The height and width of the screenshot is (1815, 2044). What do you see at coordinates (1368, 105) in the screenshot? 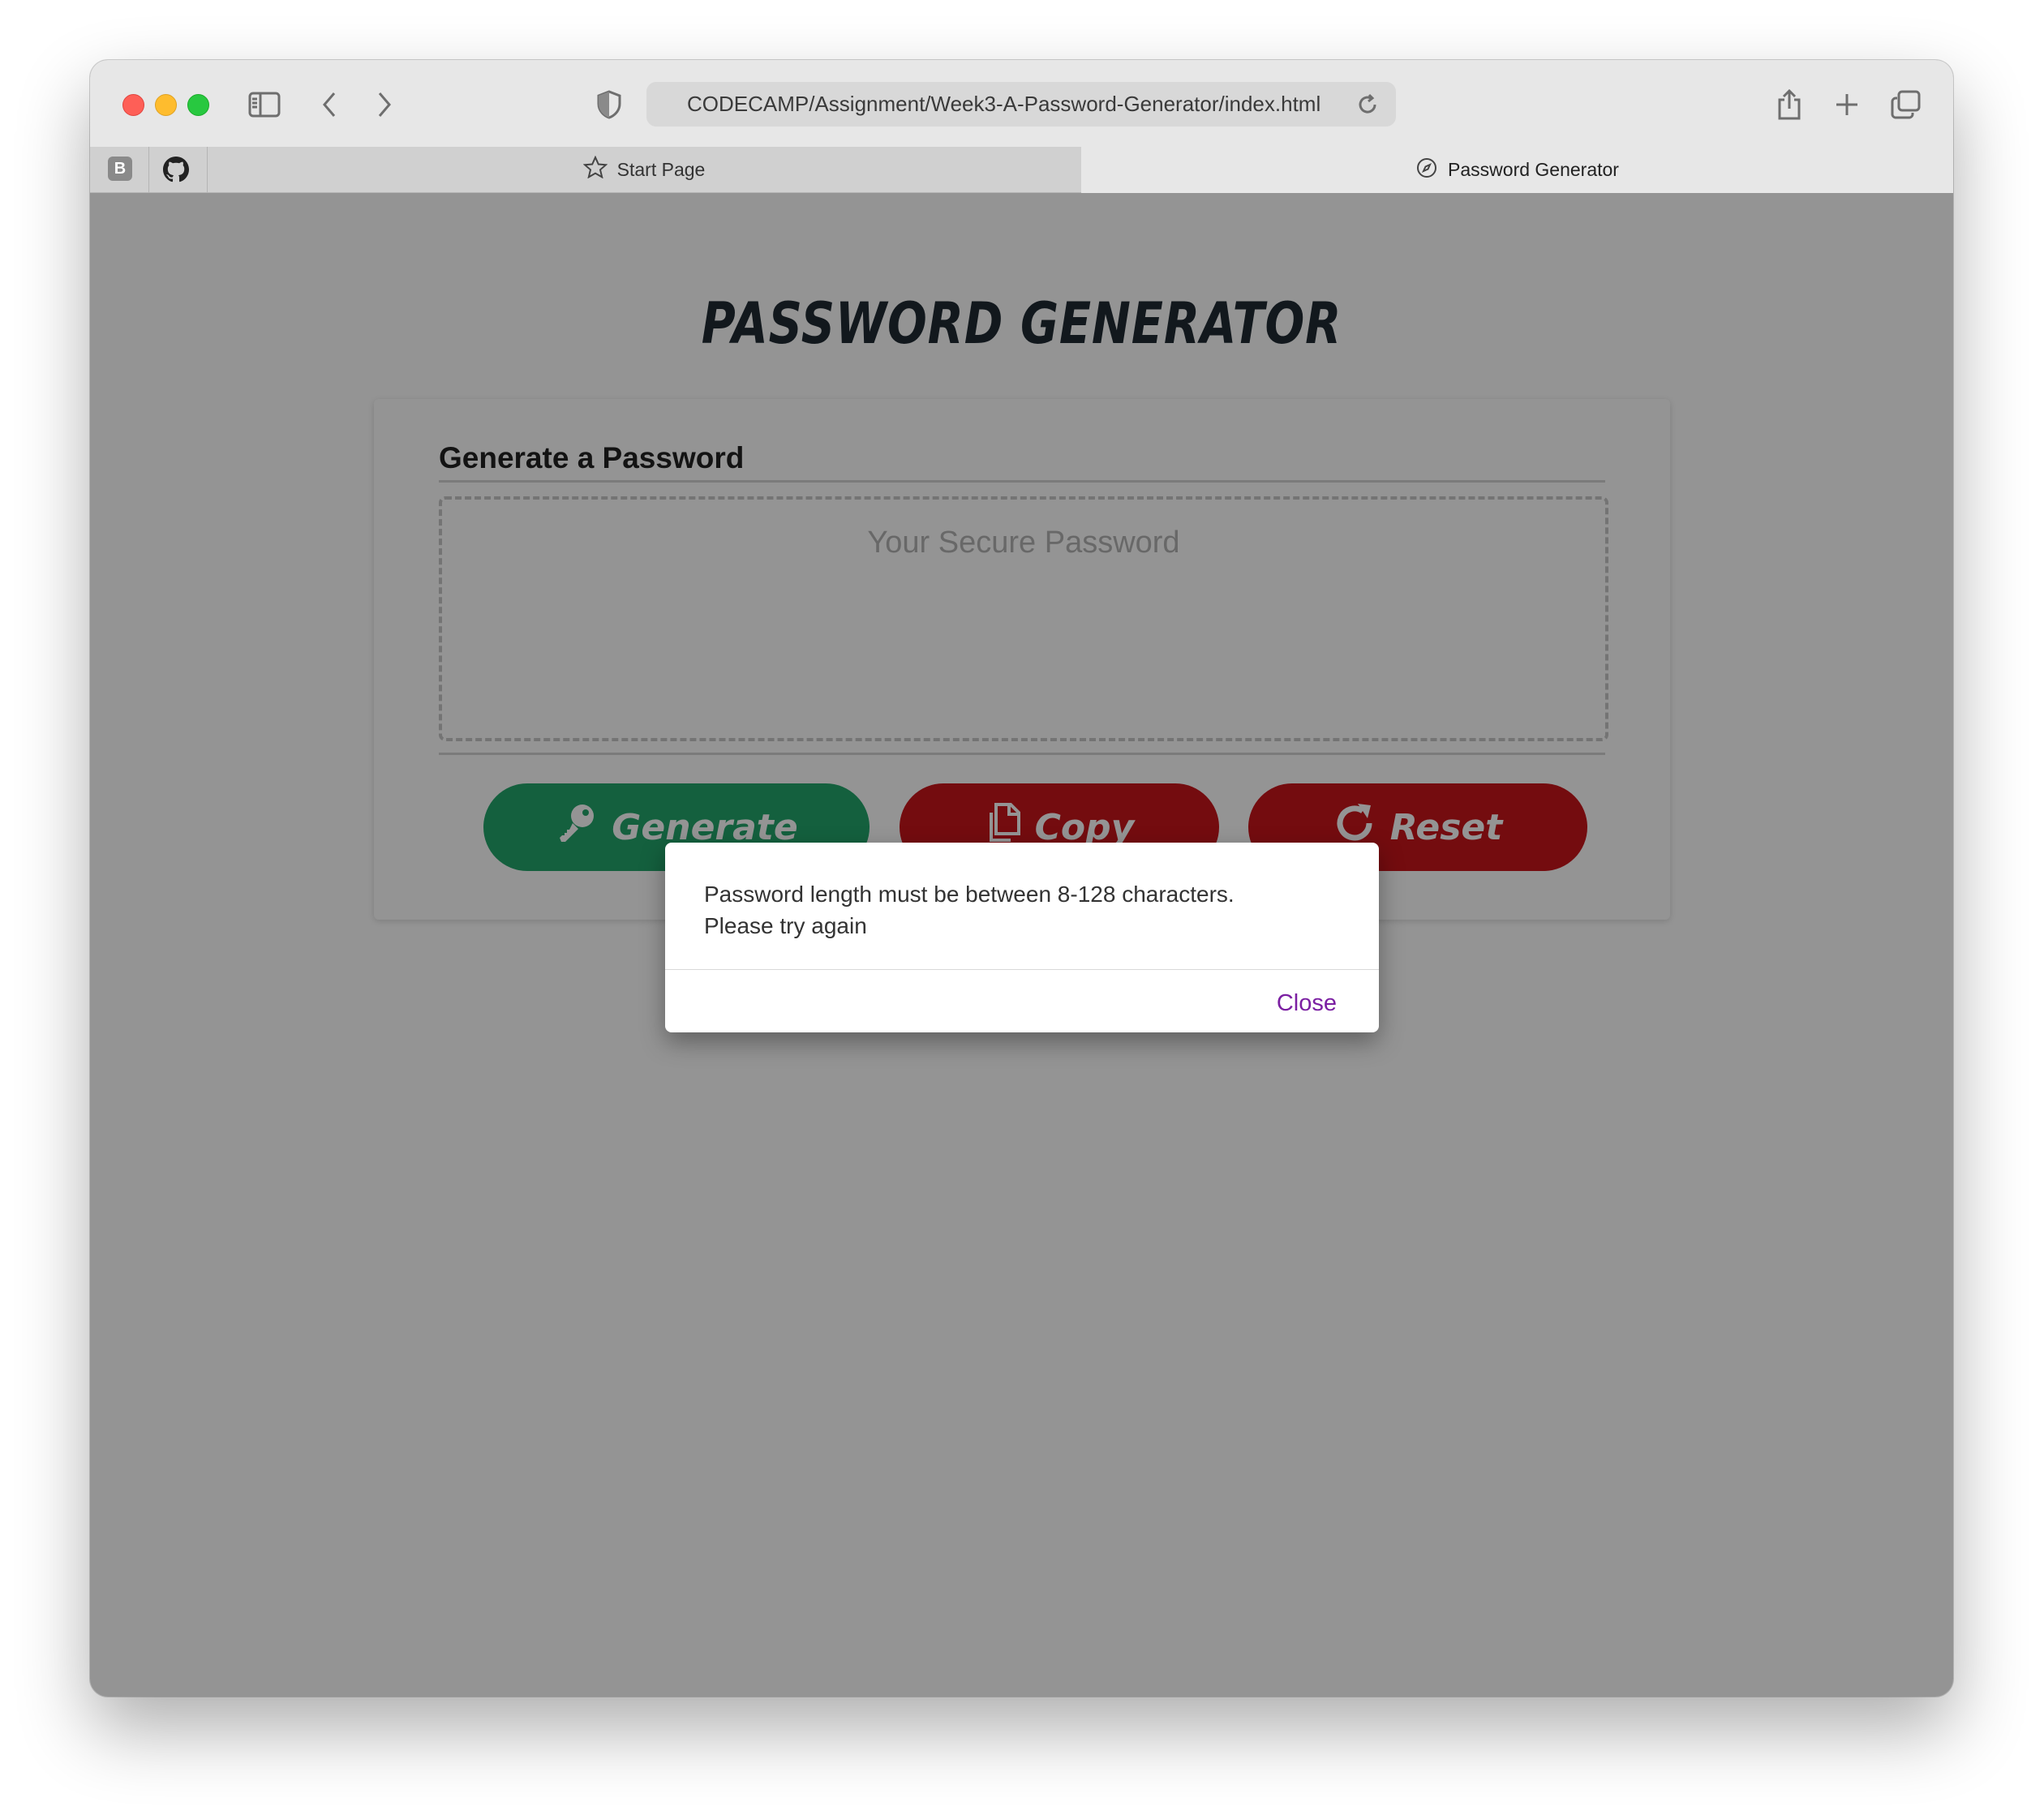
I see `reload-icon` at bounding box center [1368, 105].